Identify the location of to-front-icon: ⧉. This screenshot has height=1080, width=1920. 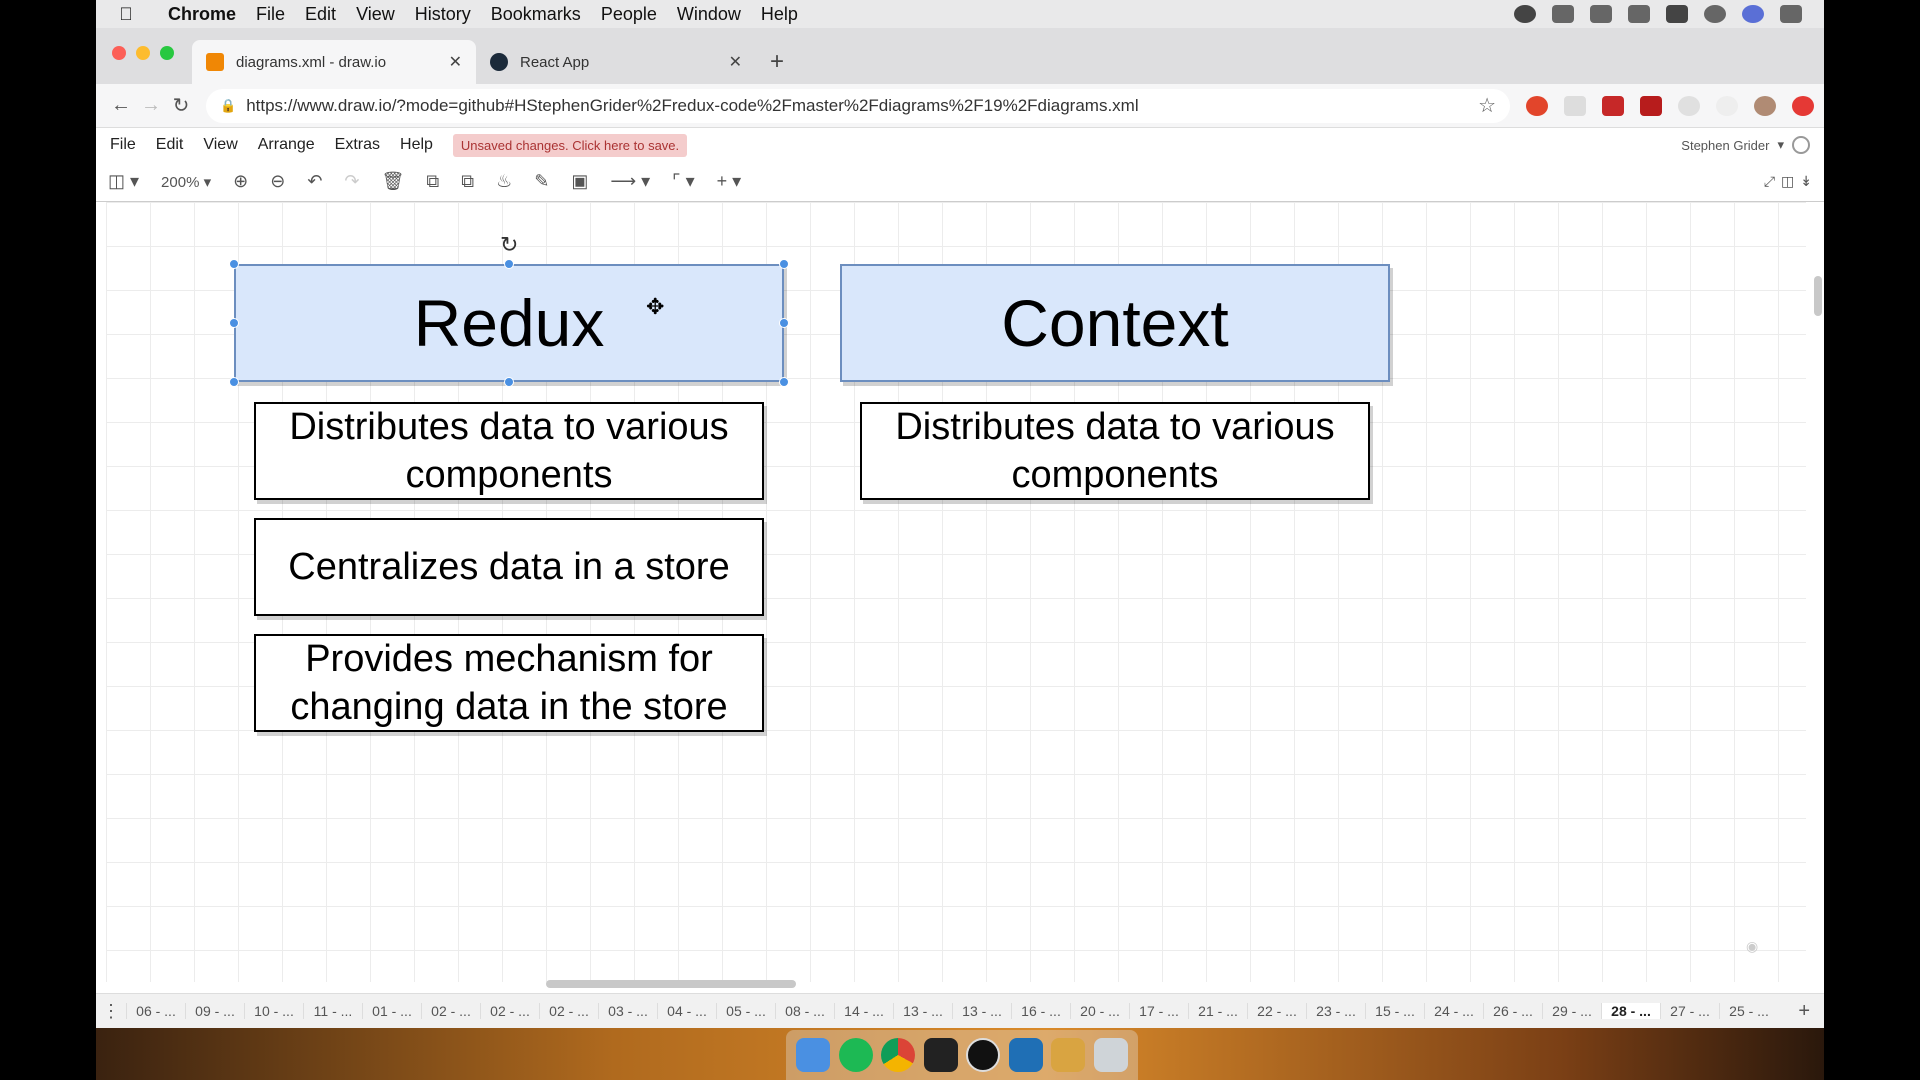
(432, 181).